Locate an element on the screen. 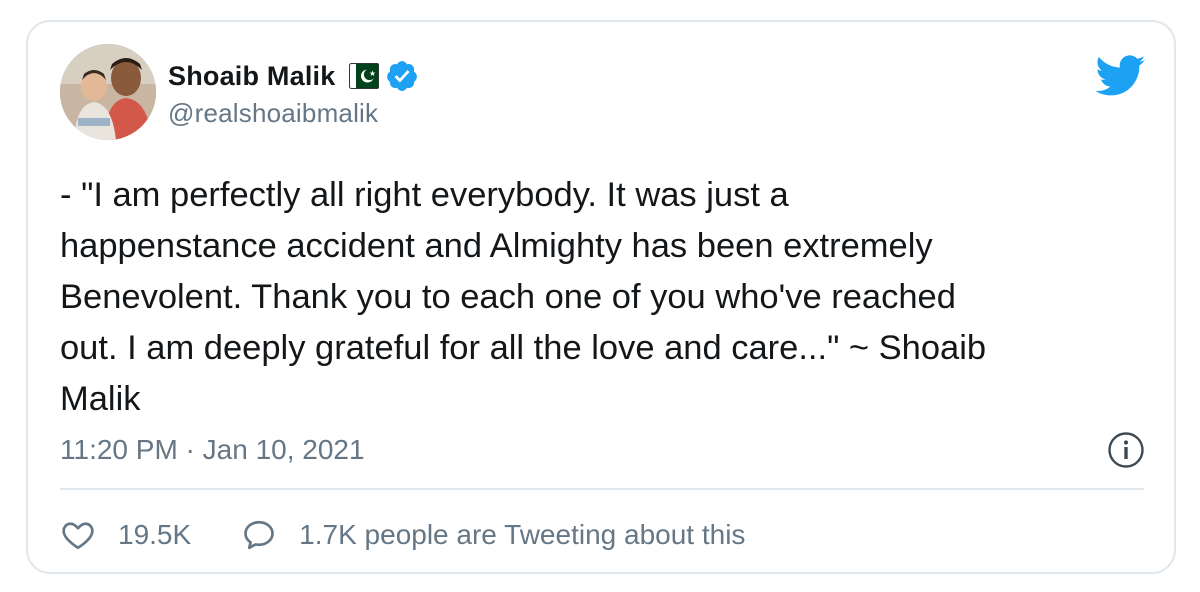  author-display-name: Shoaib Malik is located at coordinates (251, 76).